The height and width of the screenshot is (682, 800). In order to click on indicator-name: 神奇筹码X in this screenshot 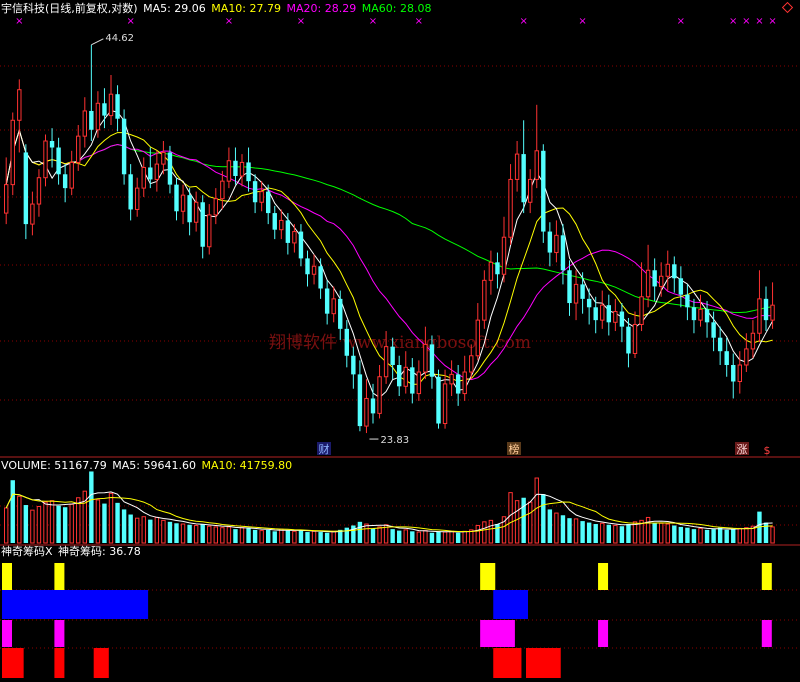, I will do `click(27, 551)`.